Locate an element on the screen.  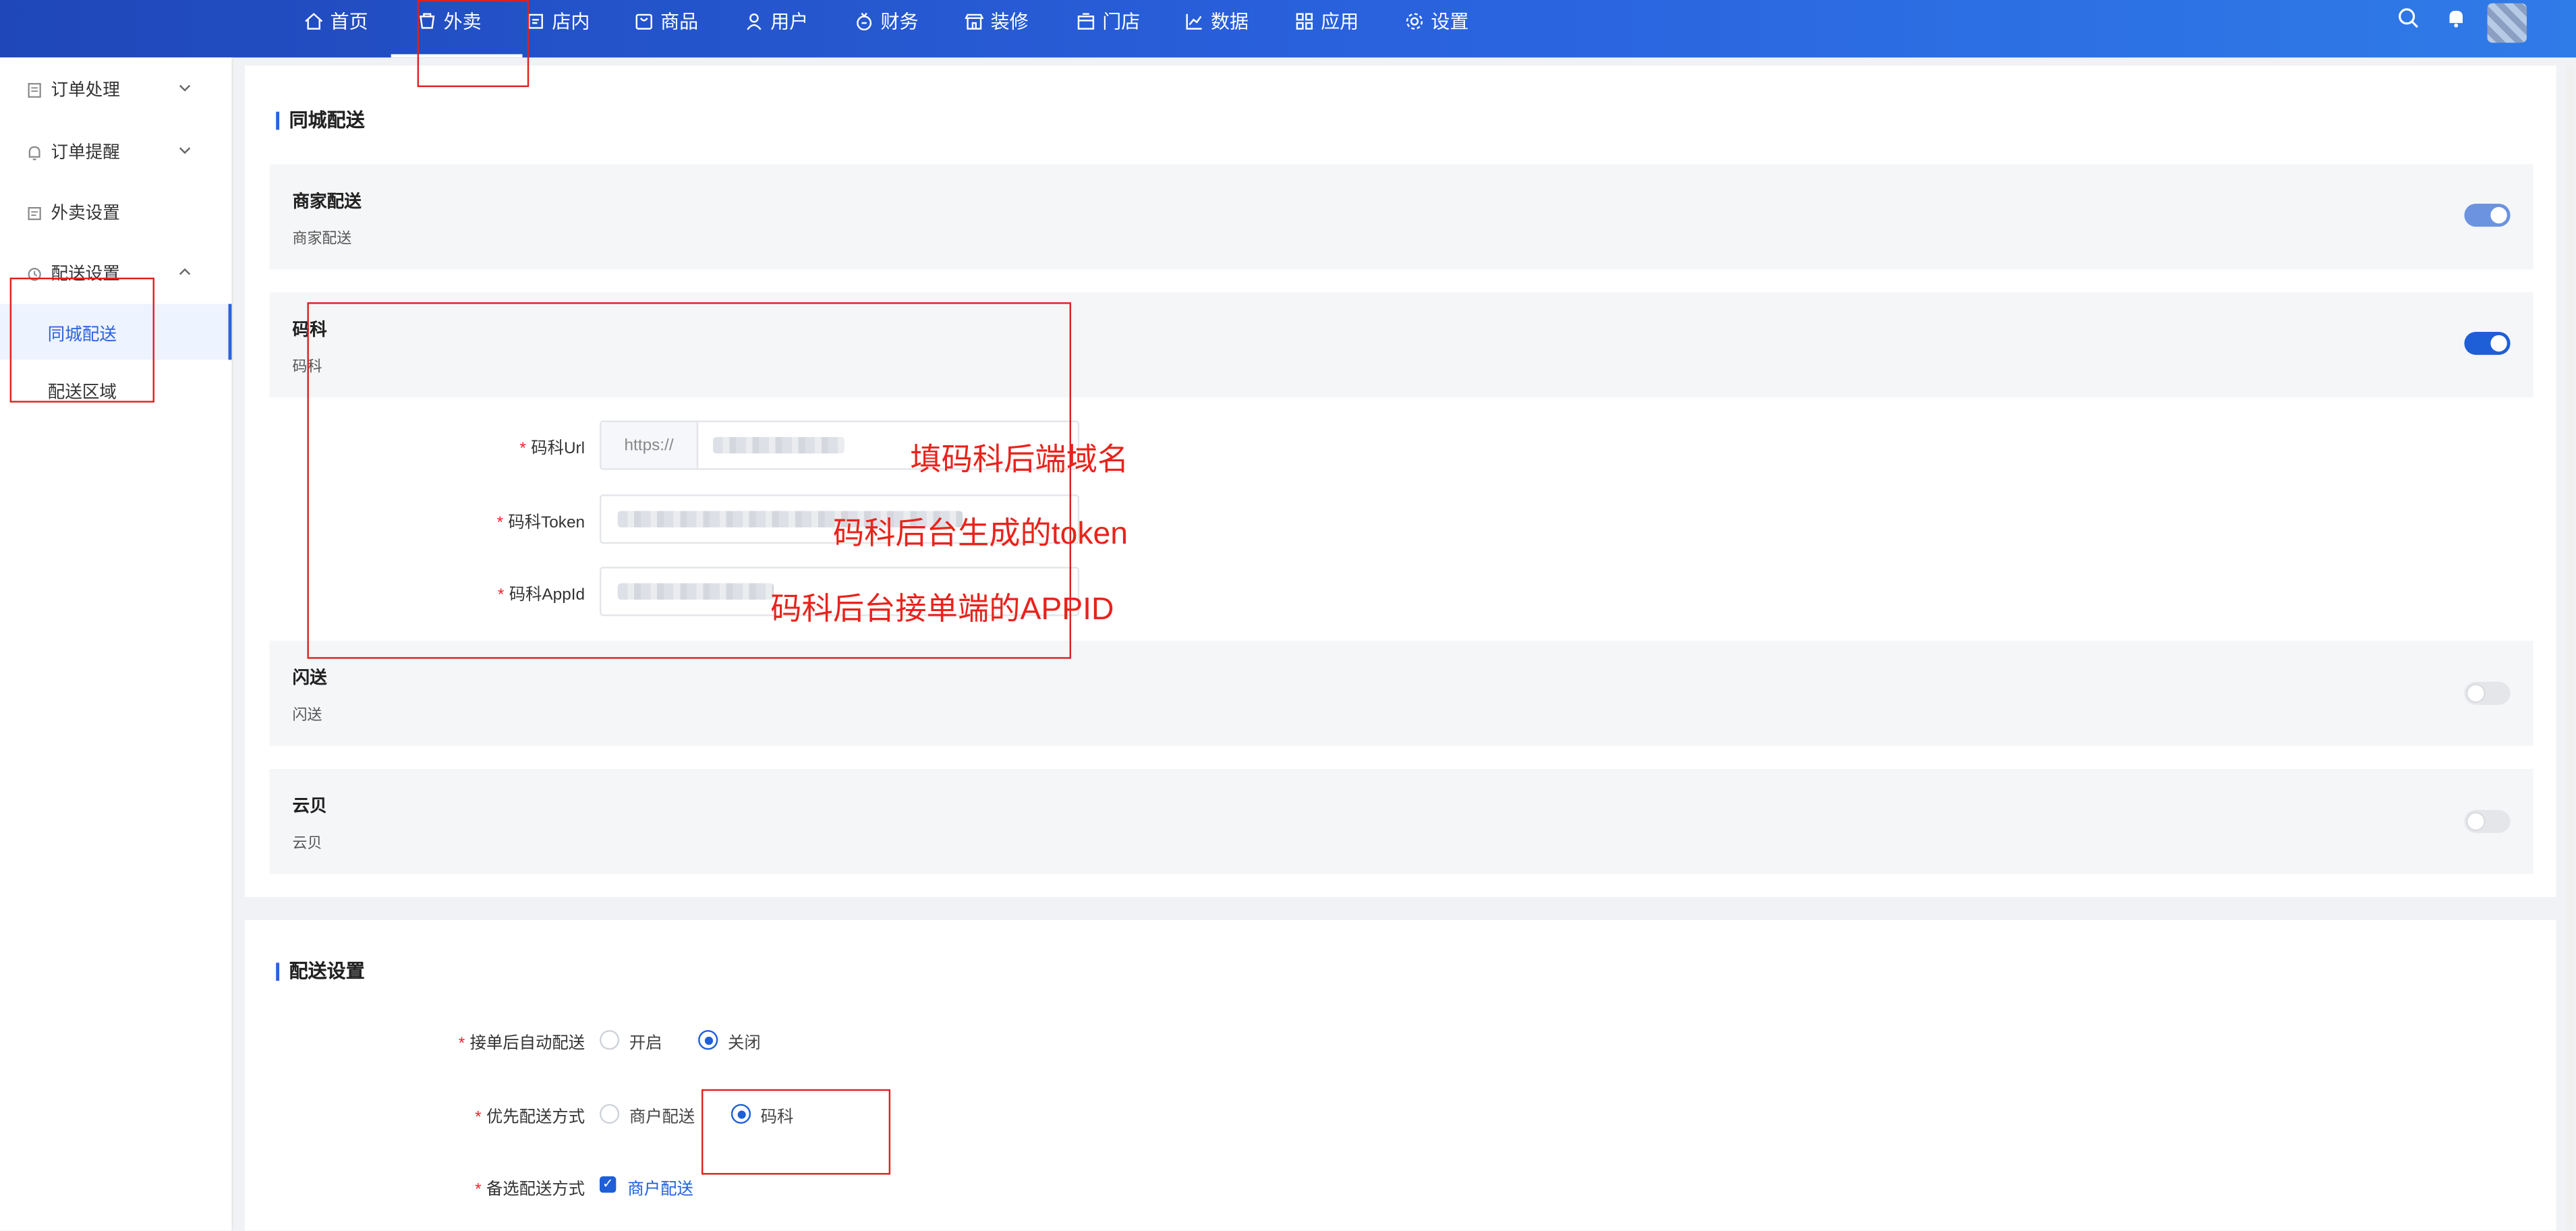
highlight-box-nav is located at coordinates (473, 44).